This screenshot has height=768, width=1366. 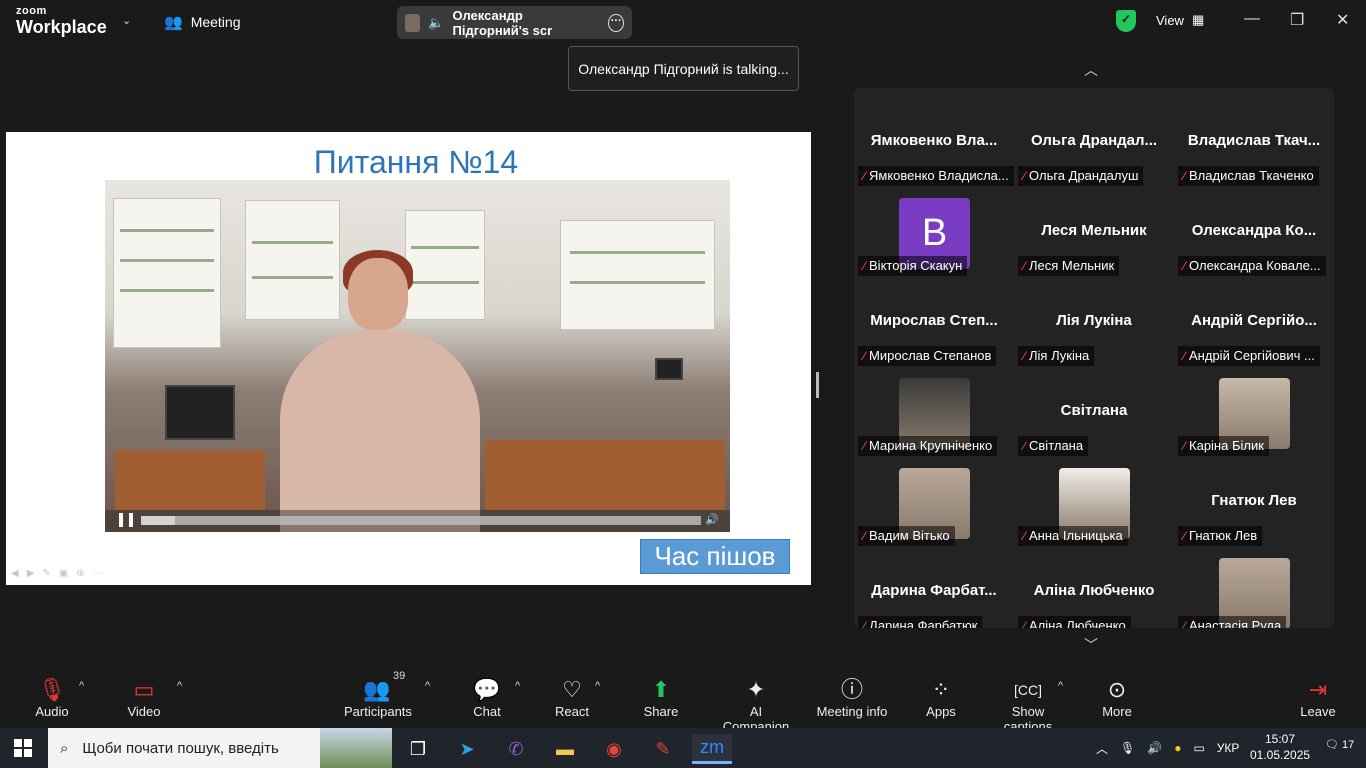 I want to click on chevron-up-icon: ︿, so click(x=1091, y=70).